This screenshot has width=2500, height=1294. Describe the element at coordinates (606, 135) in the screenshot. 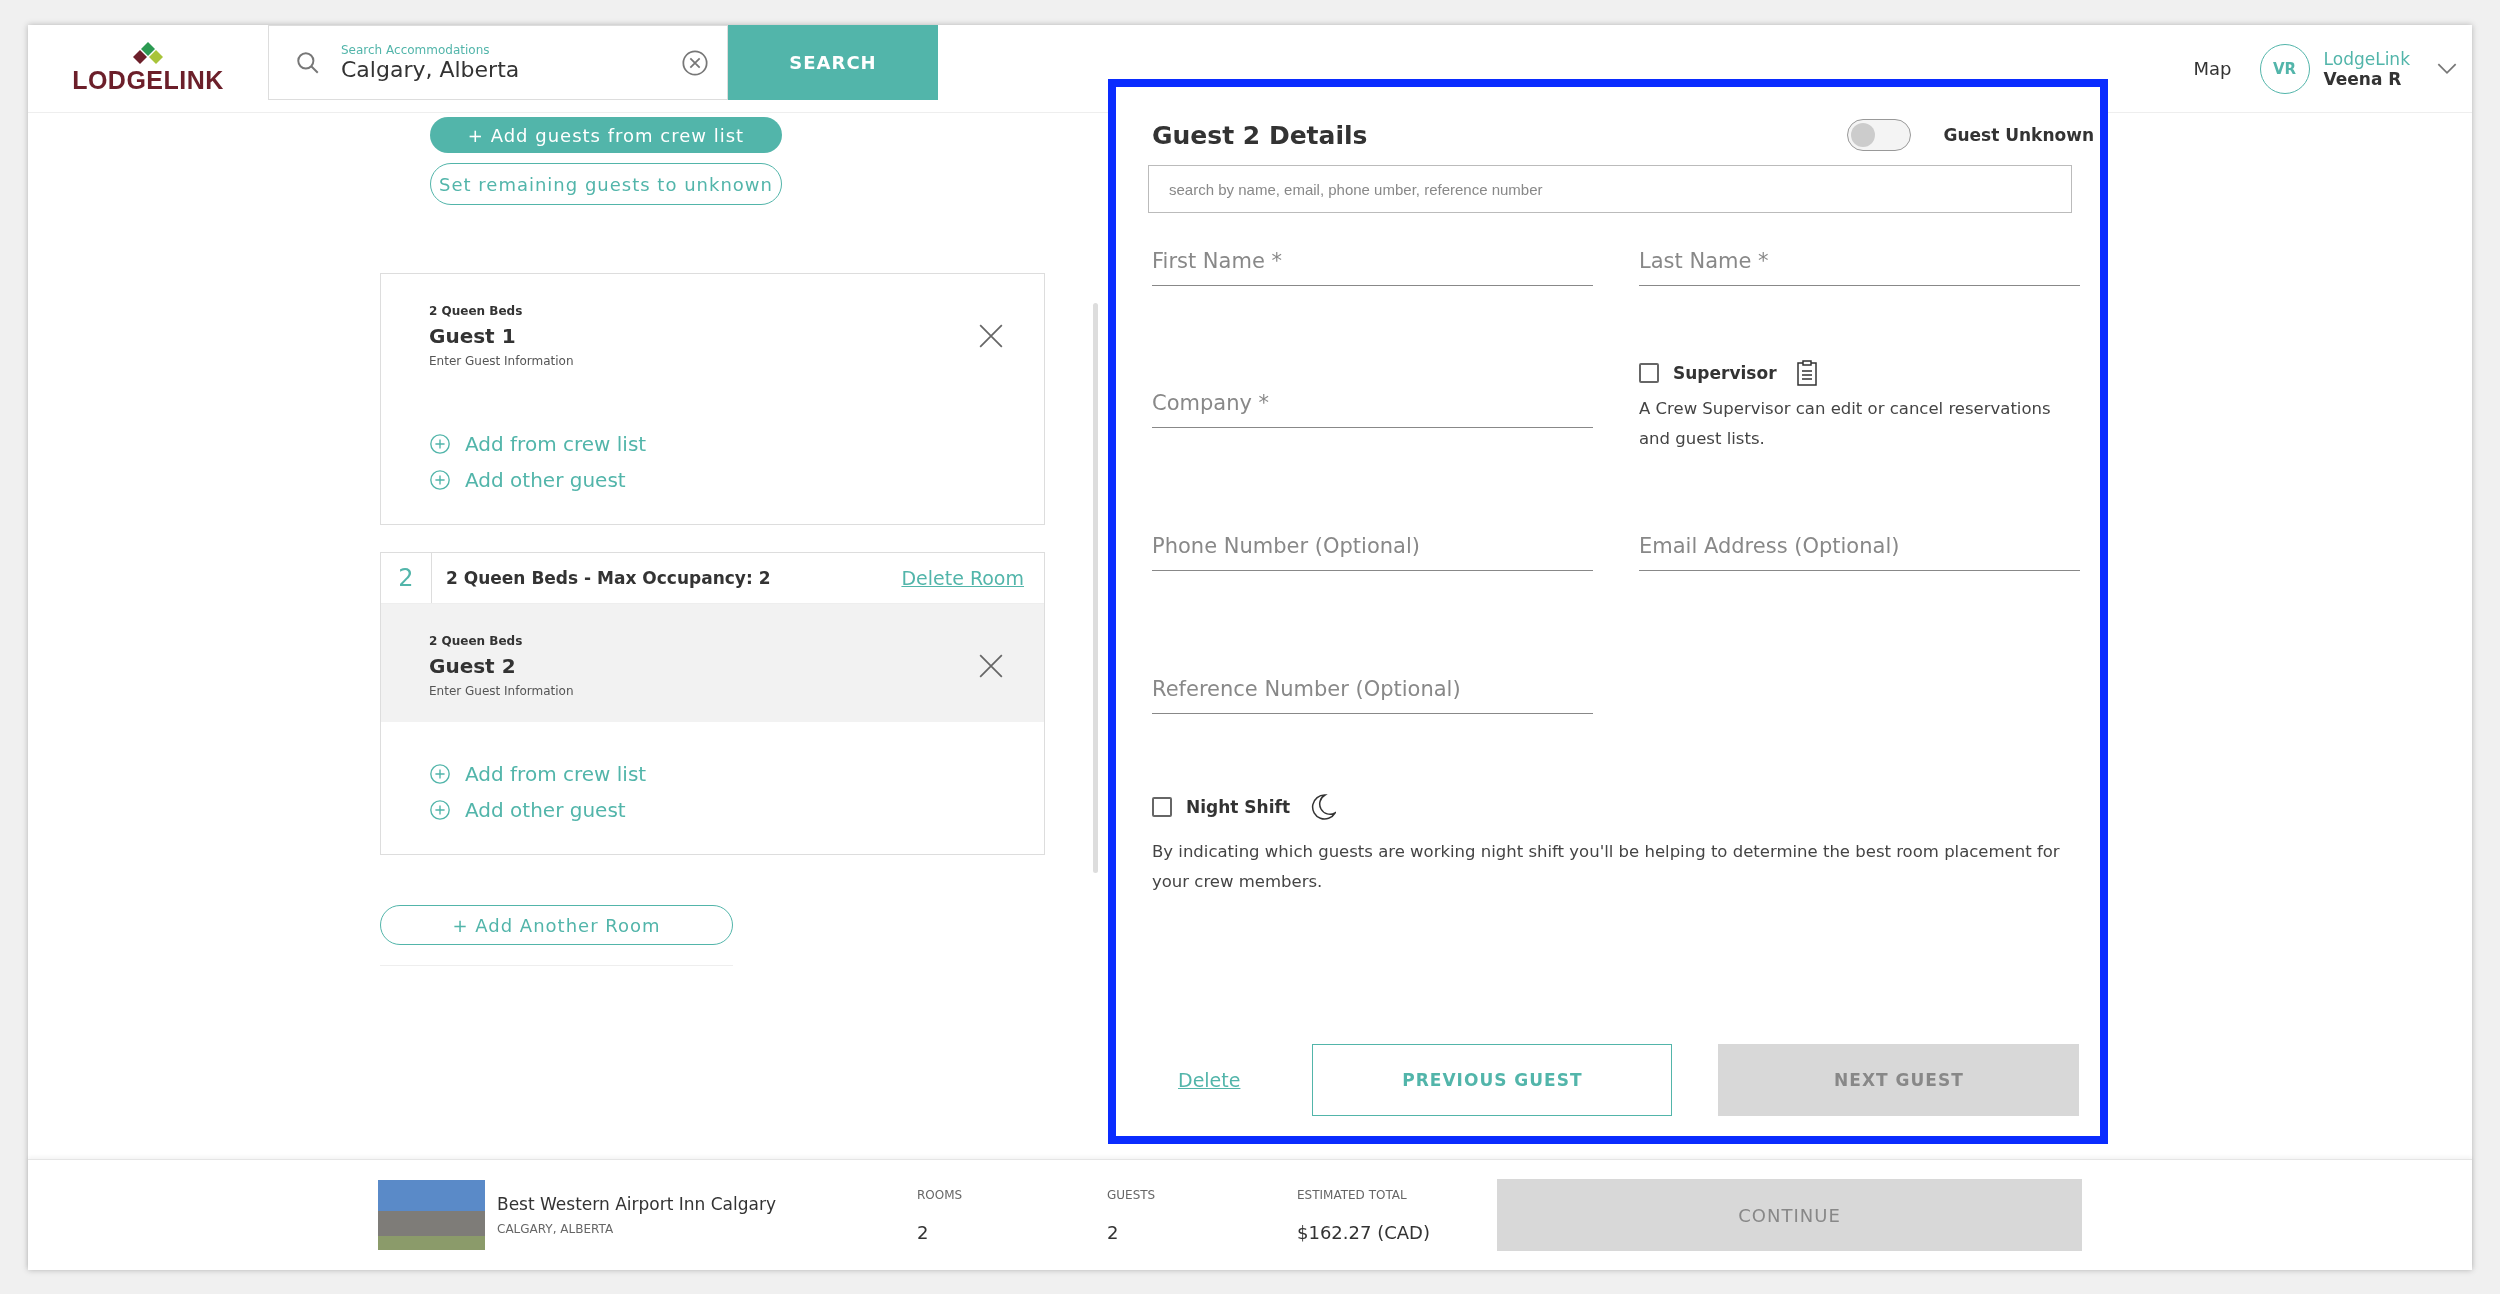

I see `add-guests-button: + Add guests from crew list` at that location.